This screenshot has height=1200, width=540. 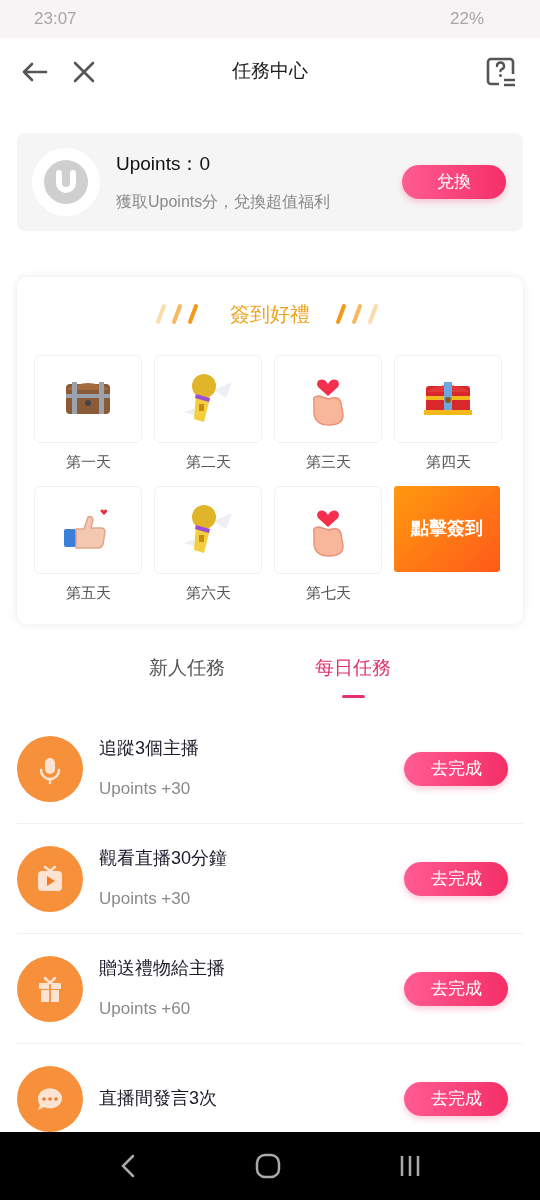 I want to click on day-label: 第七天, so click(x=328, y=592).